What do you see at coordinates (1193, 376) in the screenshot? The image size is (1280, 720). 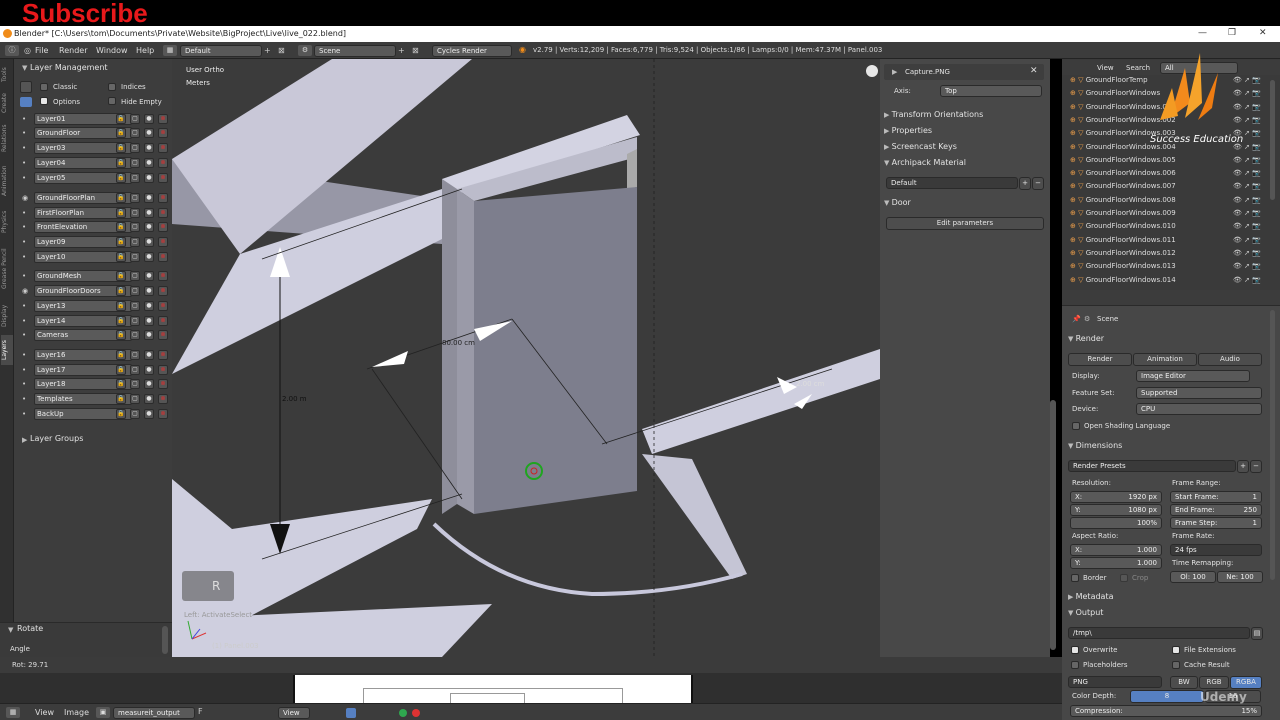 I see `display-select: Image Editor` at bounding box center [1193, 376].